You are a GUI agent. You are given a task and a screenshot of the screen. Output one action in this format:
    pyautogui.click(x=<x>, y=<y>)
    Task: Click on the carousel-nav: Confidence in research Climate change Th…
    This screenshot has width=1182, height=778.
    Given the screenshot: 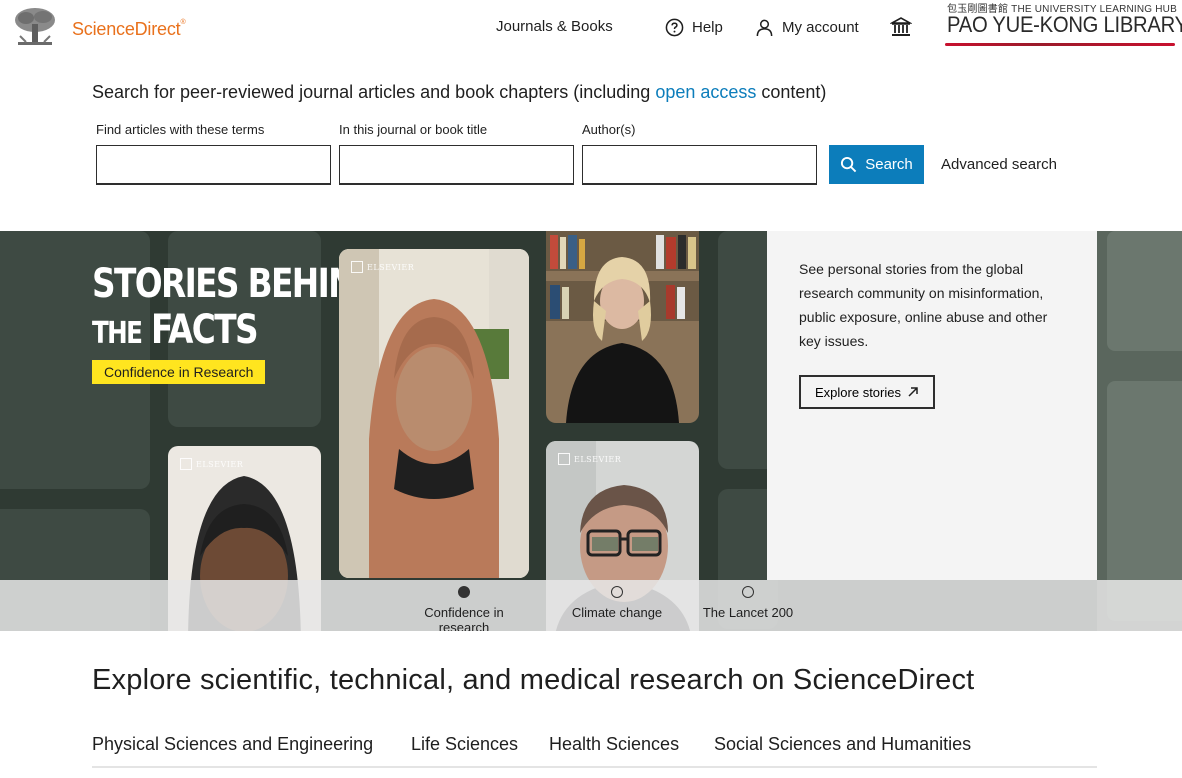 What is the action you would take?
    pyautogui.click(x=591, y=605)
    